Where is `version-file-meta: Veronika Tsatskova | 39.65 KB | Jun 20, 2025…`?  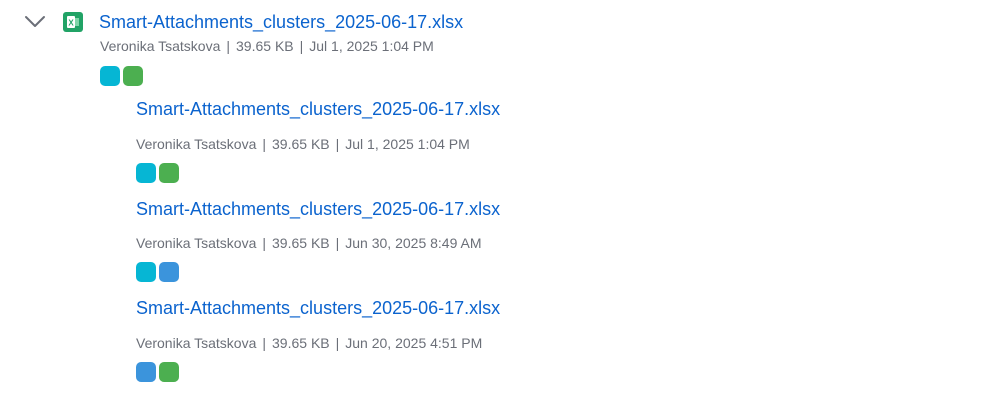
version-file-meta: Veronika Tsatskova | 39.65 KB | Jun 20, 2025… is located at coordinates (309, 343).